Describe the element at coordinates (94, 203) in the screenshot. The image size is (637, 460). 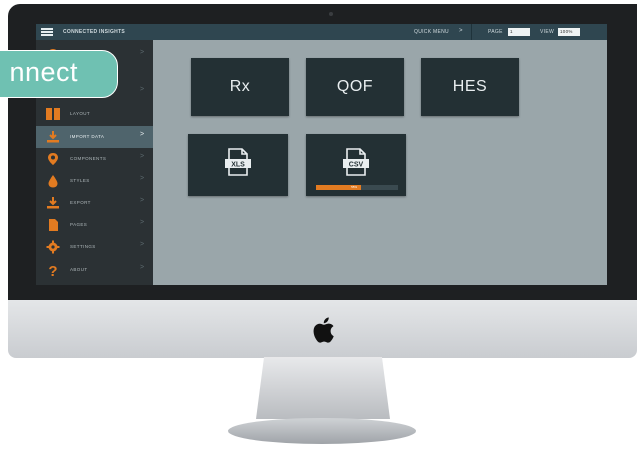
I see `sidebar-item-export: EXPORT >` at that location.